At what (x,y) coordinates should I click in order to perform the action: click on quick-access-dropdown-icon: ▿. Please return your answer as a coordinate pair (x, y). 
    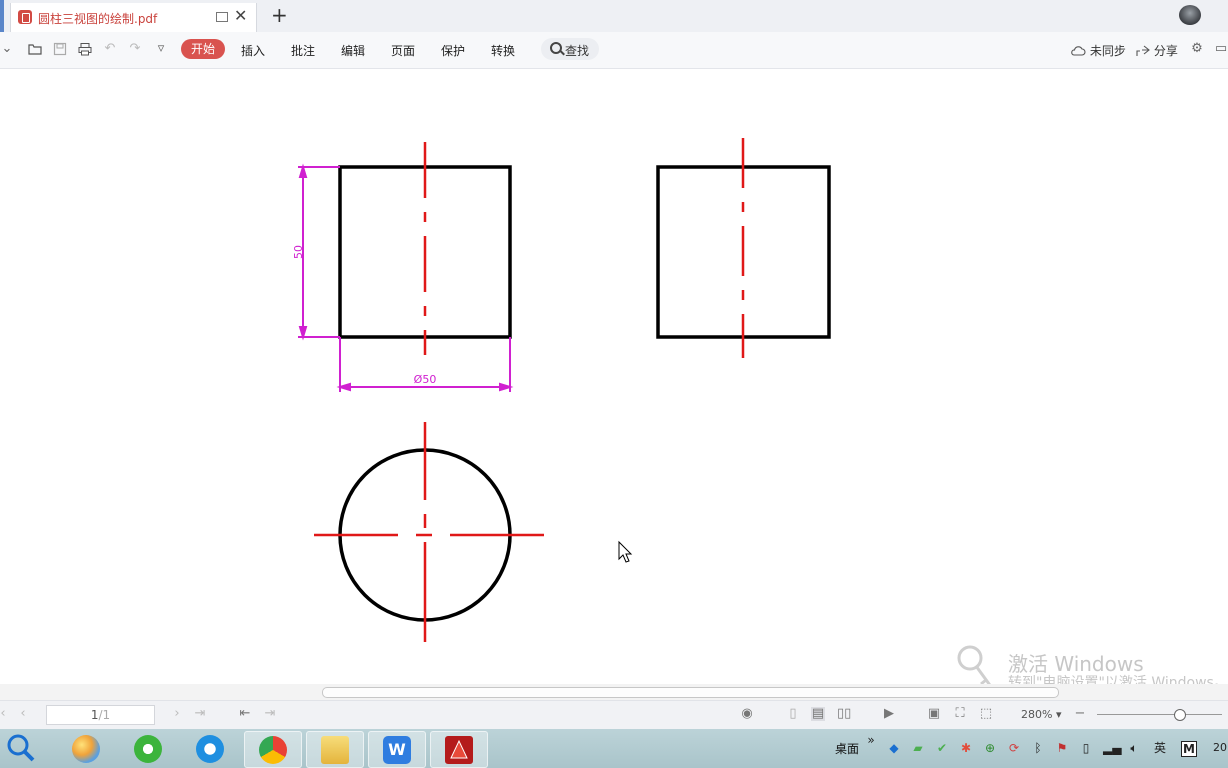
    Looking at the image, I should click on (161, 49).